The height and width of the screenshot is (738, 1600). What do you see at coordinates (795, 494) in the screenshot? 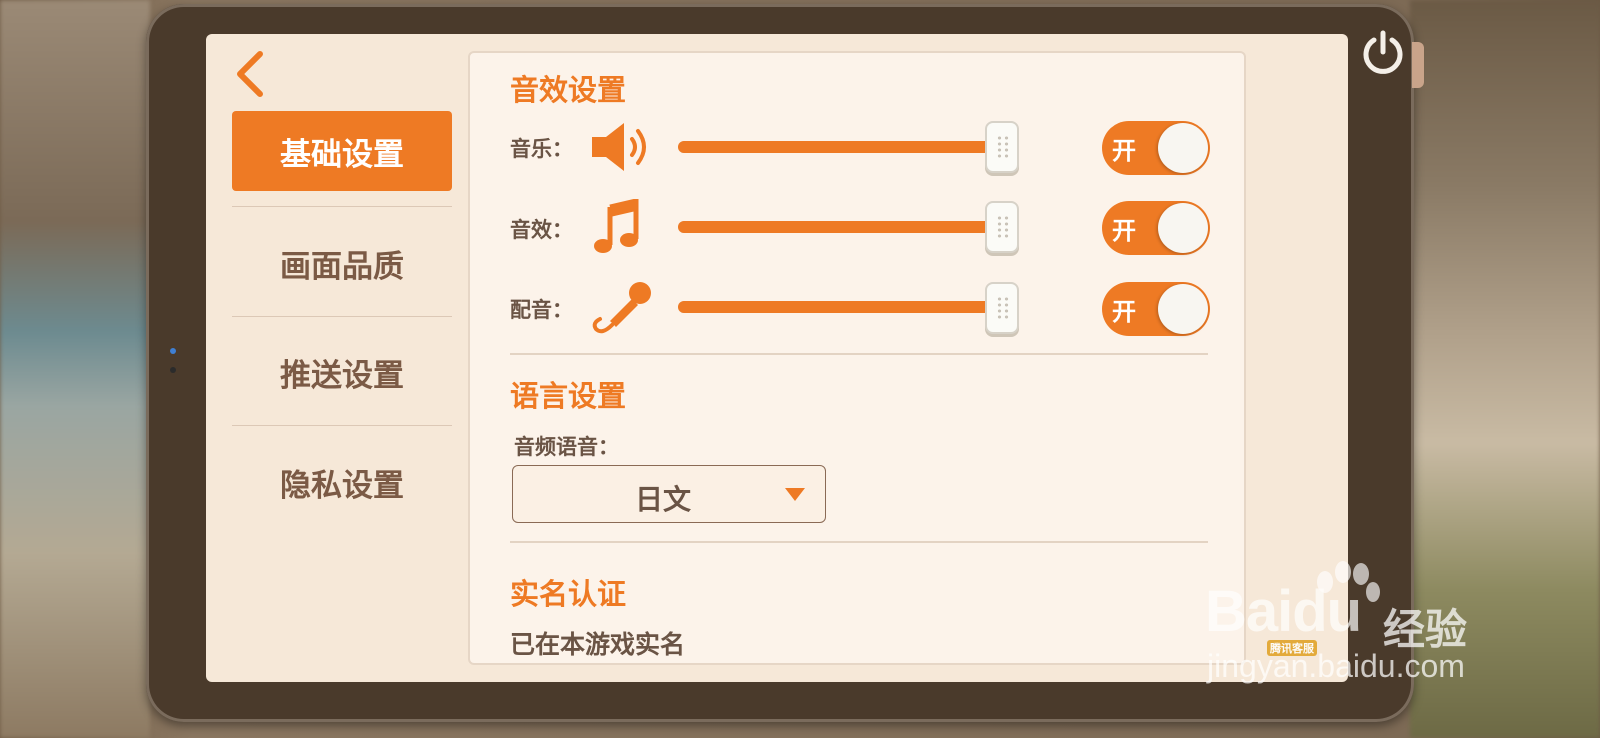
I see `caret-down-icon` at bounding box center [795, 494].